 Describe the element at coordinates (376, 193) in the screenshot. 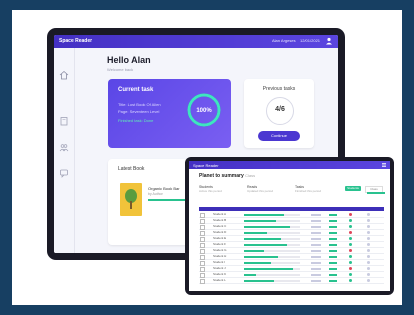

I see `tab-indicator` at that location.